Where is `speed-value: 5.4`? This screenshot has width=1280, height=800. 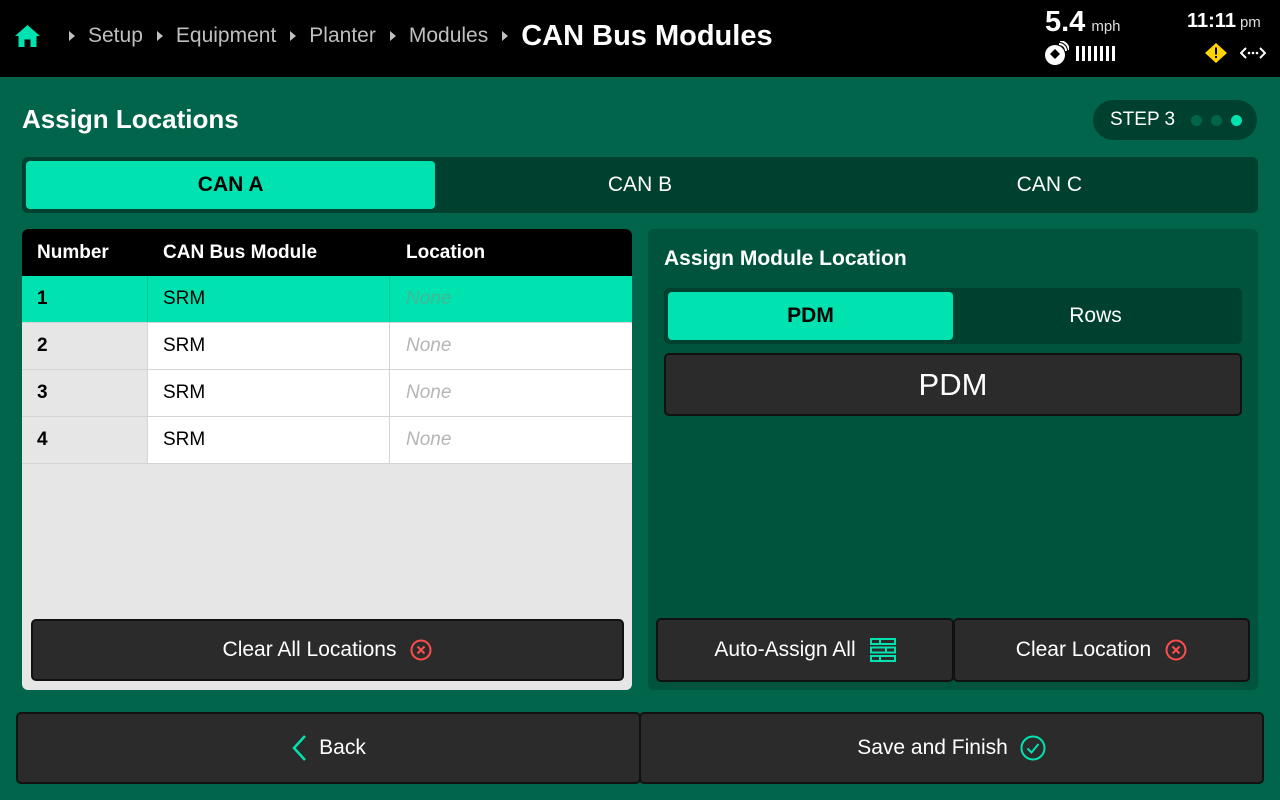 speed-value: 5.4 is located at coordinates (1065, 22).